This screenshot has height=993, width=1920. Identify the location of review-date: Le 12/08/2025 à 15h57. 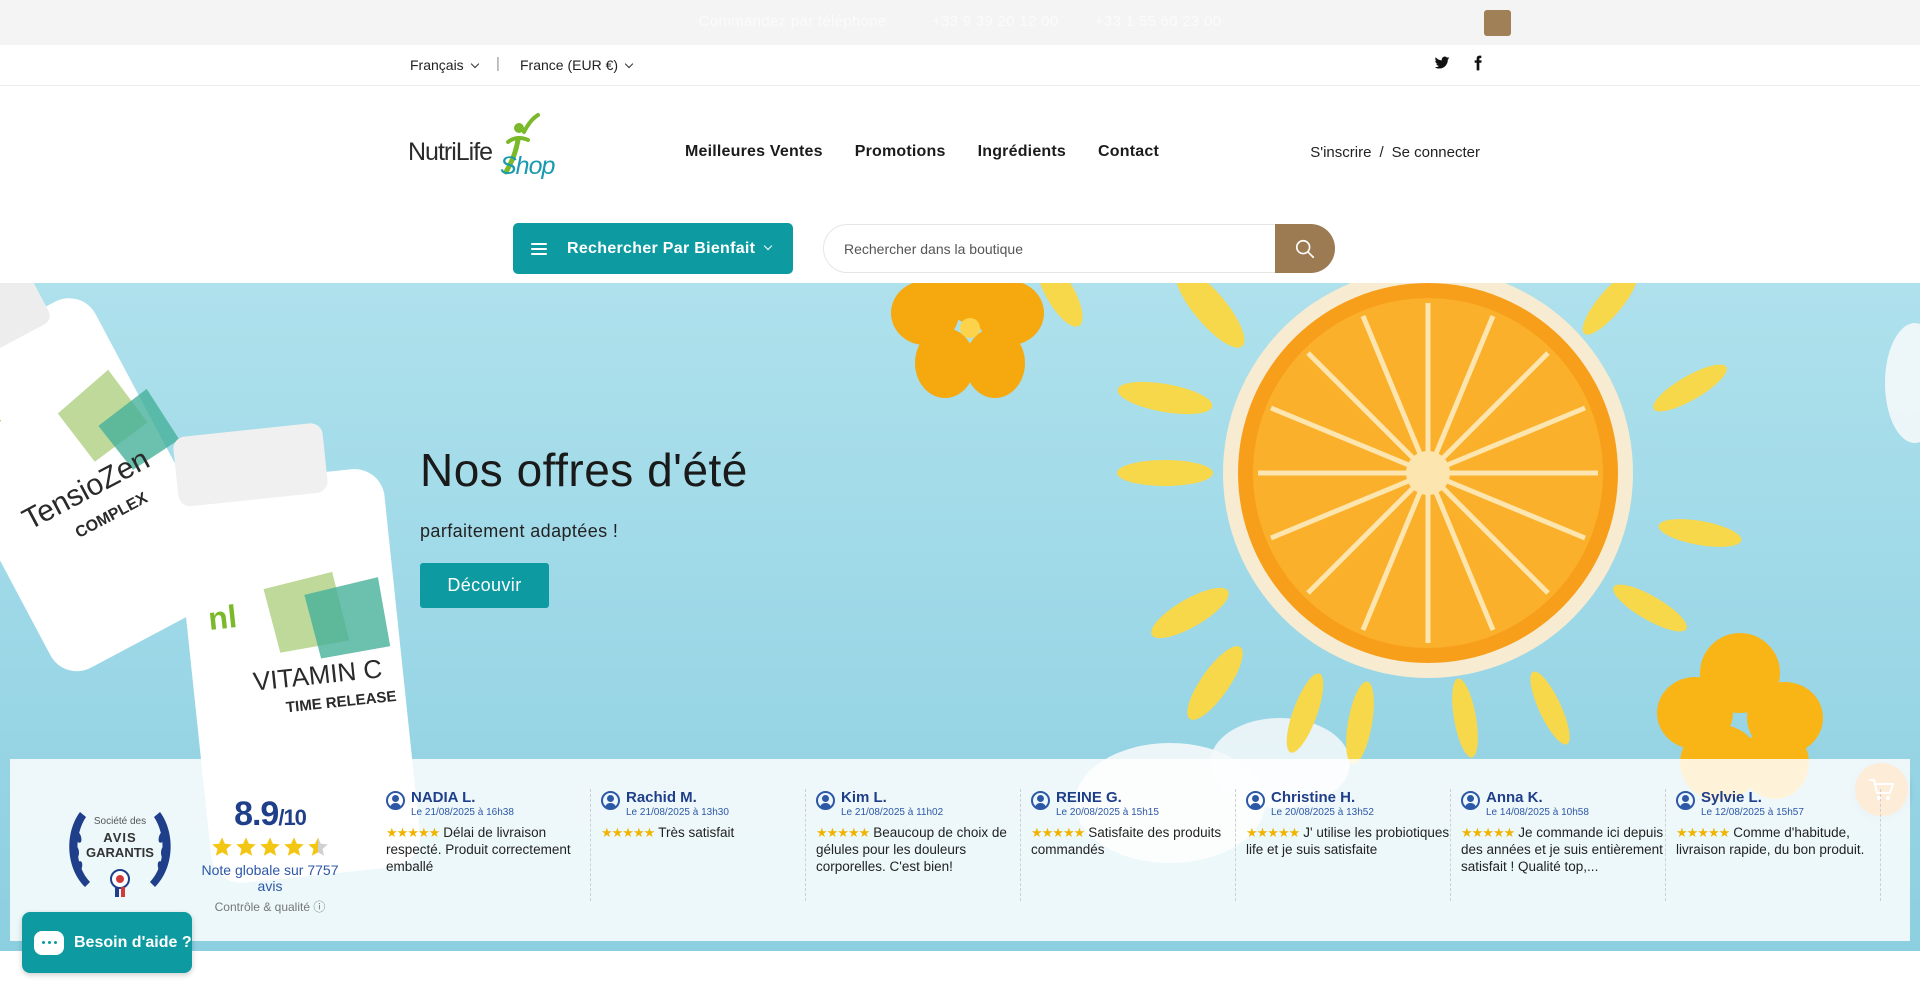
(1752, 812).